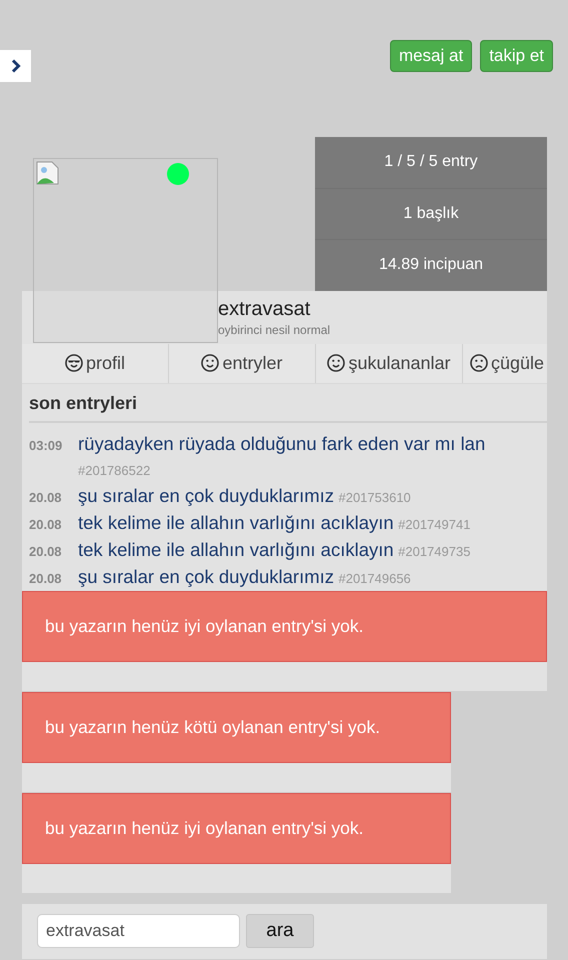 The image size is (568, 960). Describe the element at coordinates (138, 931) in the screenshot. I see `search-field: extravasat` at that location.